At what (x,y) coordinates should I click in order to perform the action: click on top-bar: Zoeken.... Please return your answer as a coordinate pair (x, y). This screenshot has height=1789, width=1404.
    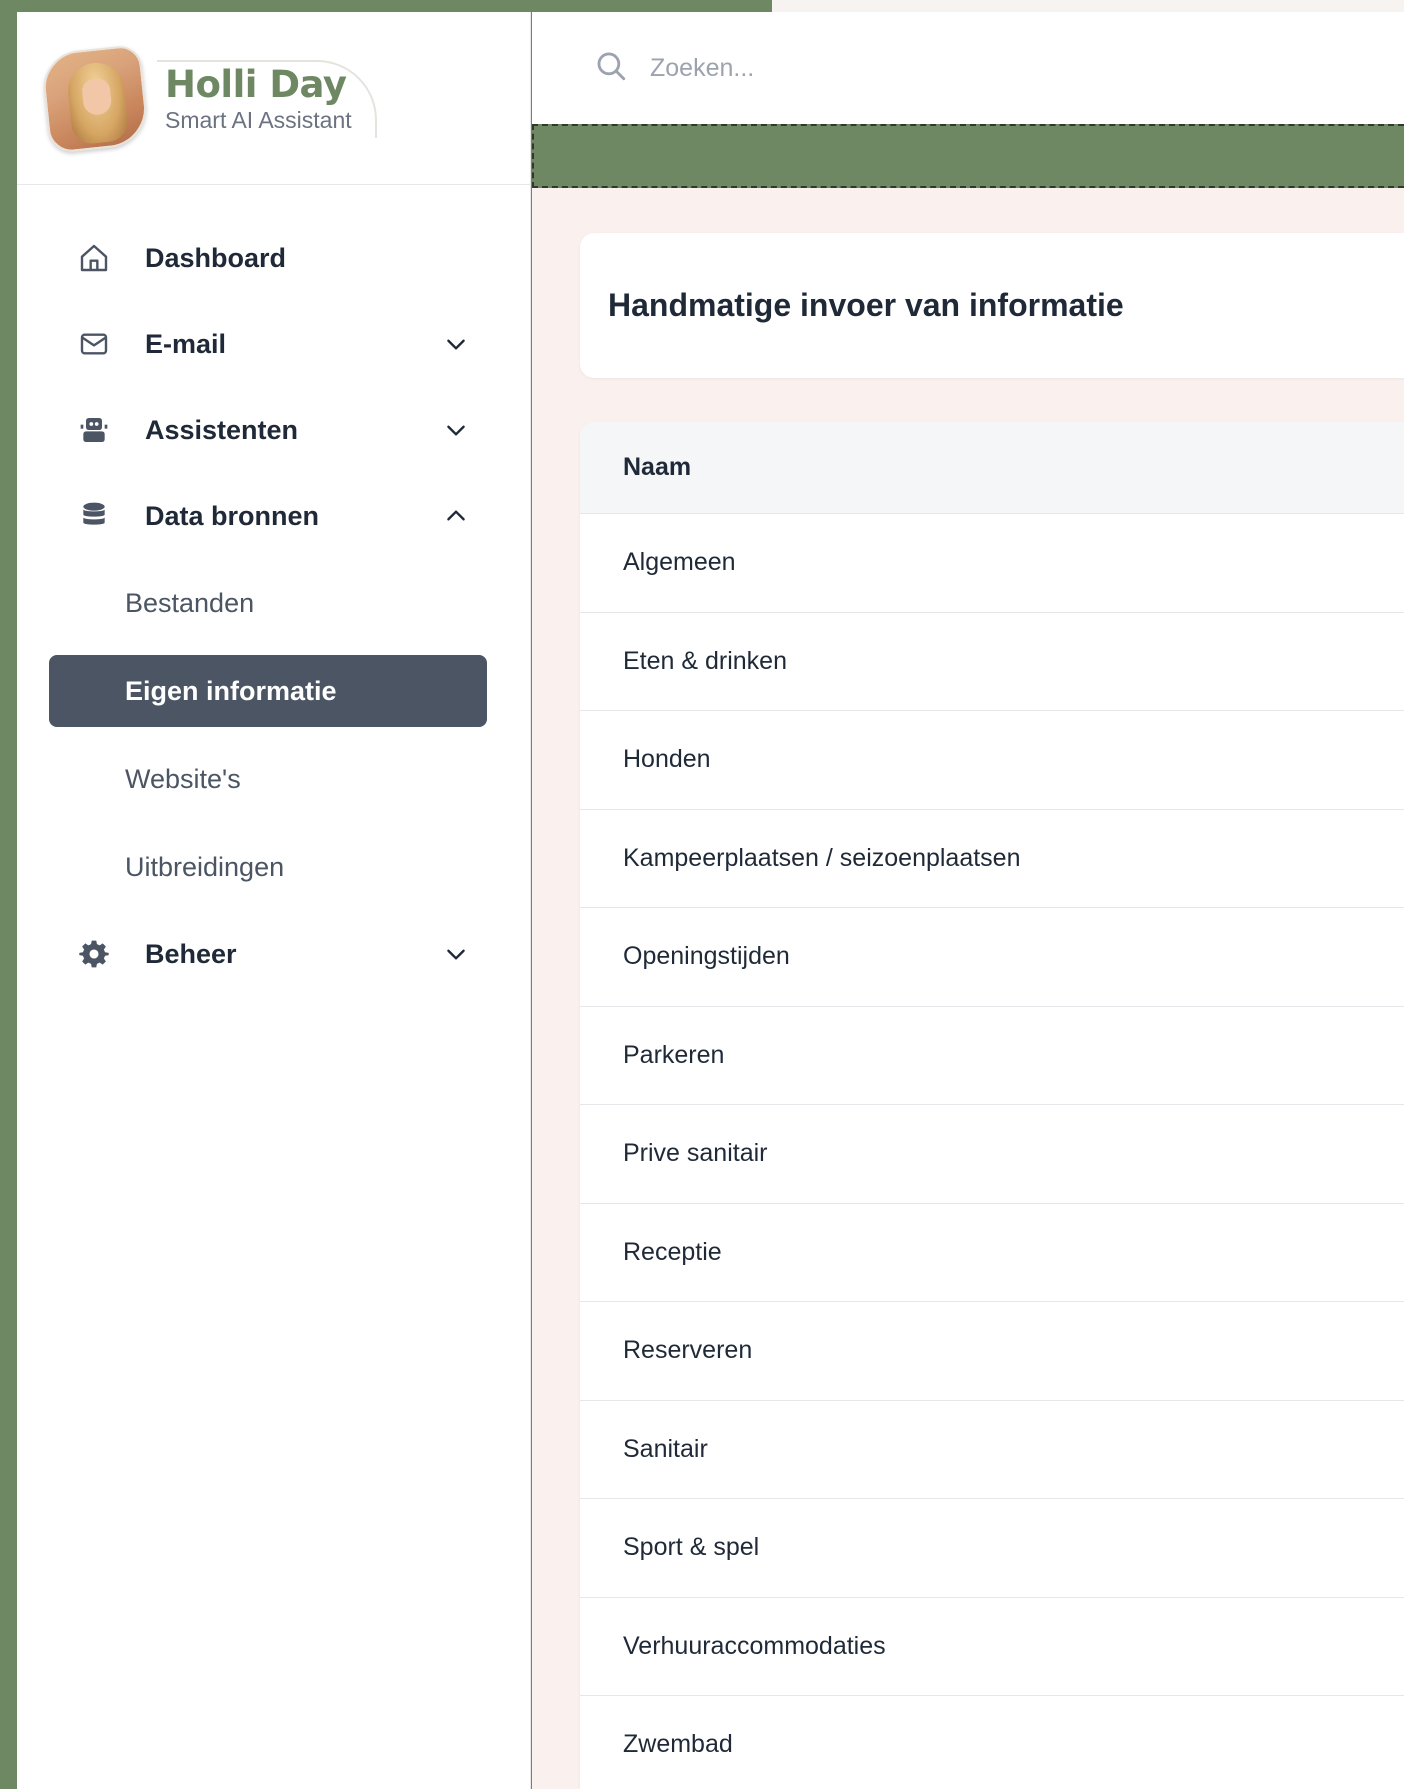
    Looking at the image, I should click on (968, 68).